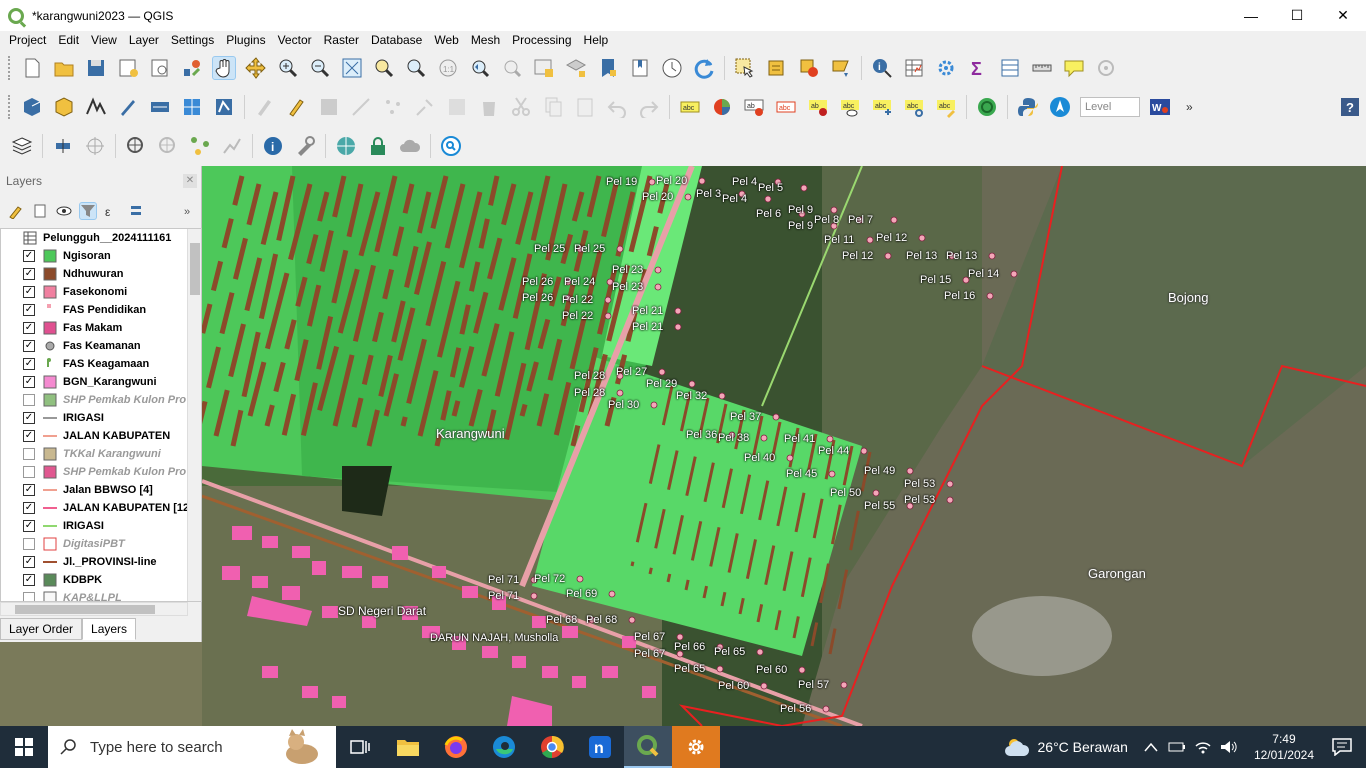  I want to click on move-label-icon: abc, so click(882, 107).